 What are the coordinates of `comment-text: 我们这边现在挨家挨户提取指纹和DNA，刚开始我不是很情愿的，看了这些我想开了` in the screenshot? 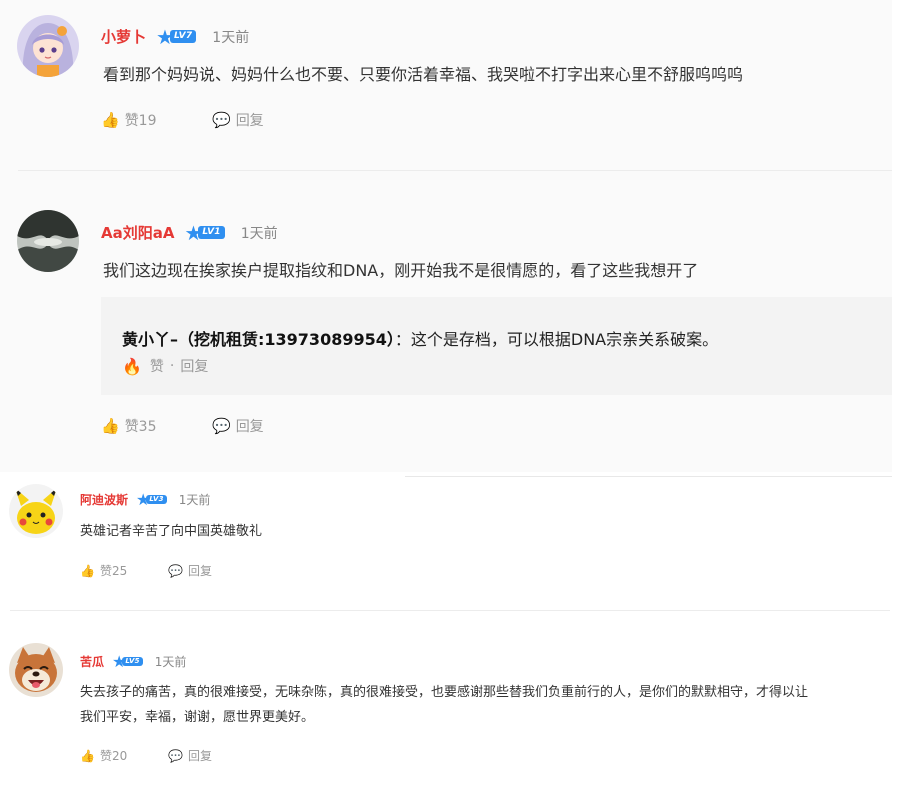 It's located at (401, 270).